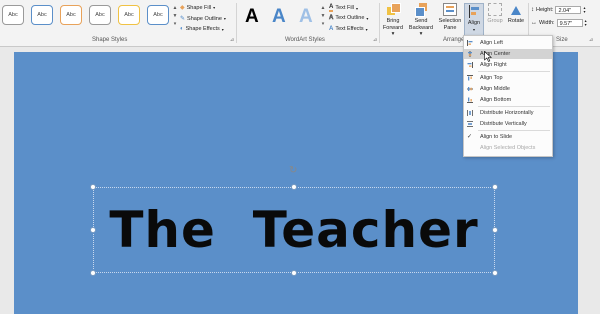 Image resolution: width=600 pixels, height=314 pixels. Describe the element at coordinates (450, 9) in the screenshot. I see `selection-pane-icon` at that location.